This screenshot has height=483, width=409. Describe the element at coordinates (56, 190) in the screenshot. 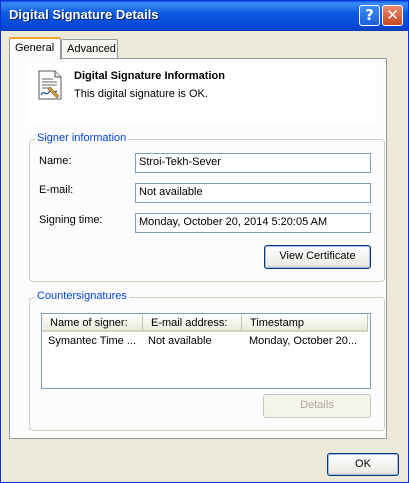

I see `email-label: E-mail:` at that location.